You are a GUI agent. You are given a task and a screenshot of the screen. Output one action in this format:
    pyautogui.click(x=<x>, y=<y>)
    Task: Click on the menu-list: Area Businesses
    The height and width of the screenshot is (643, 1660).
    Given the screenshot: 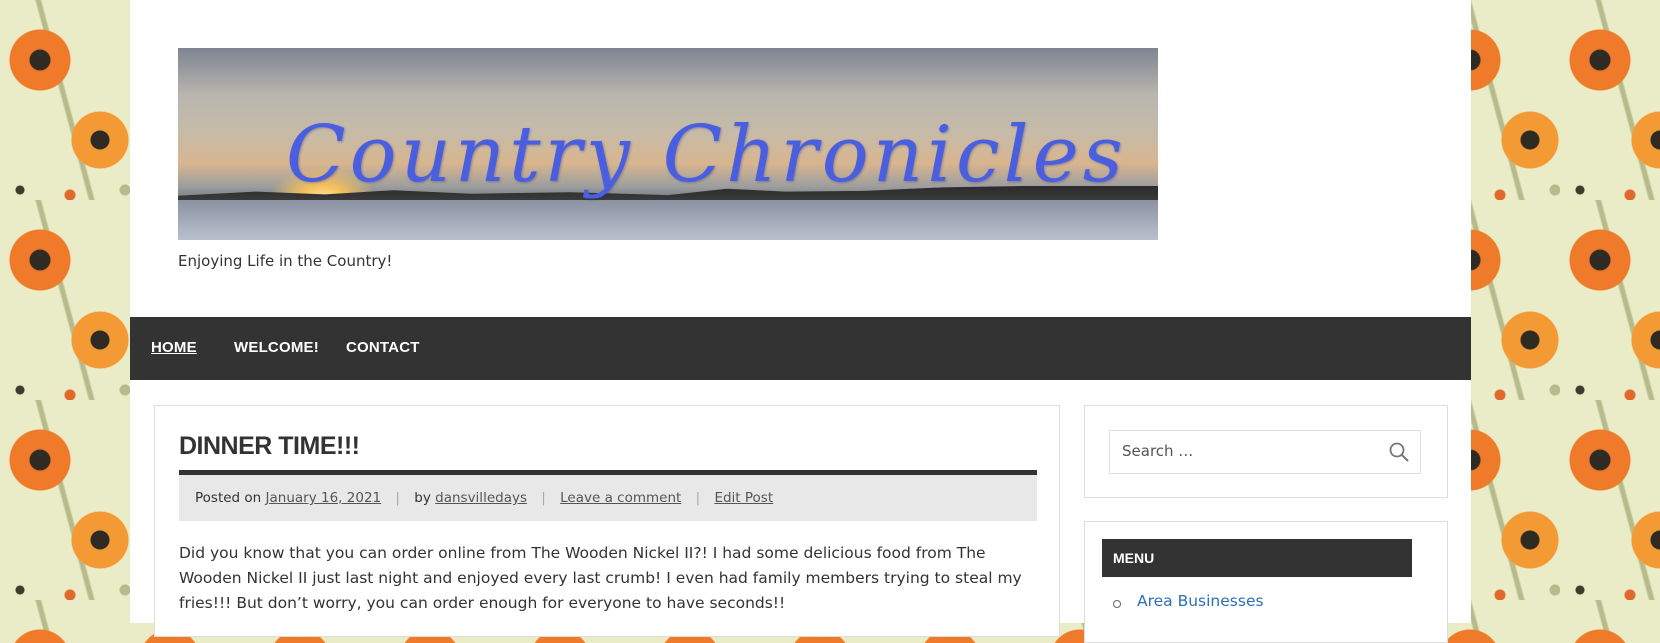 What is the action you would take?
    pyautogui.click(x=1188, y=601)
    